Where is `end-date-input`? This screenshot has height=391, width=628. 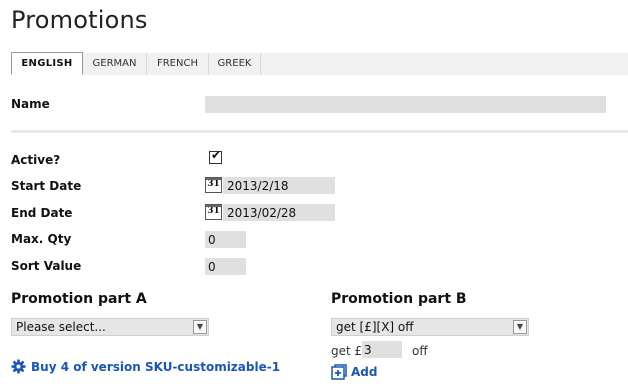
end-date-input is located at coordinates (279, 212).